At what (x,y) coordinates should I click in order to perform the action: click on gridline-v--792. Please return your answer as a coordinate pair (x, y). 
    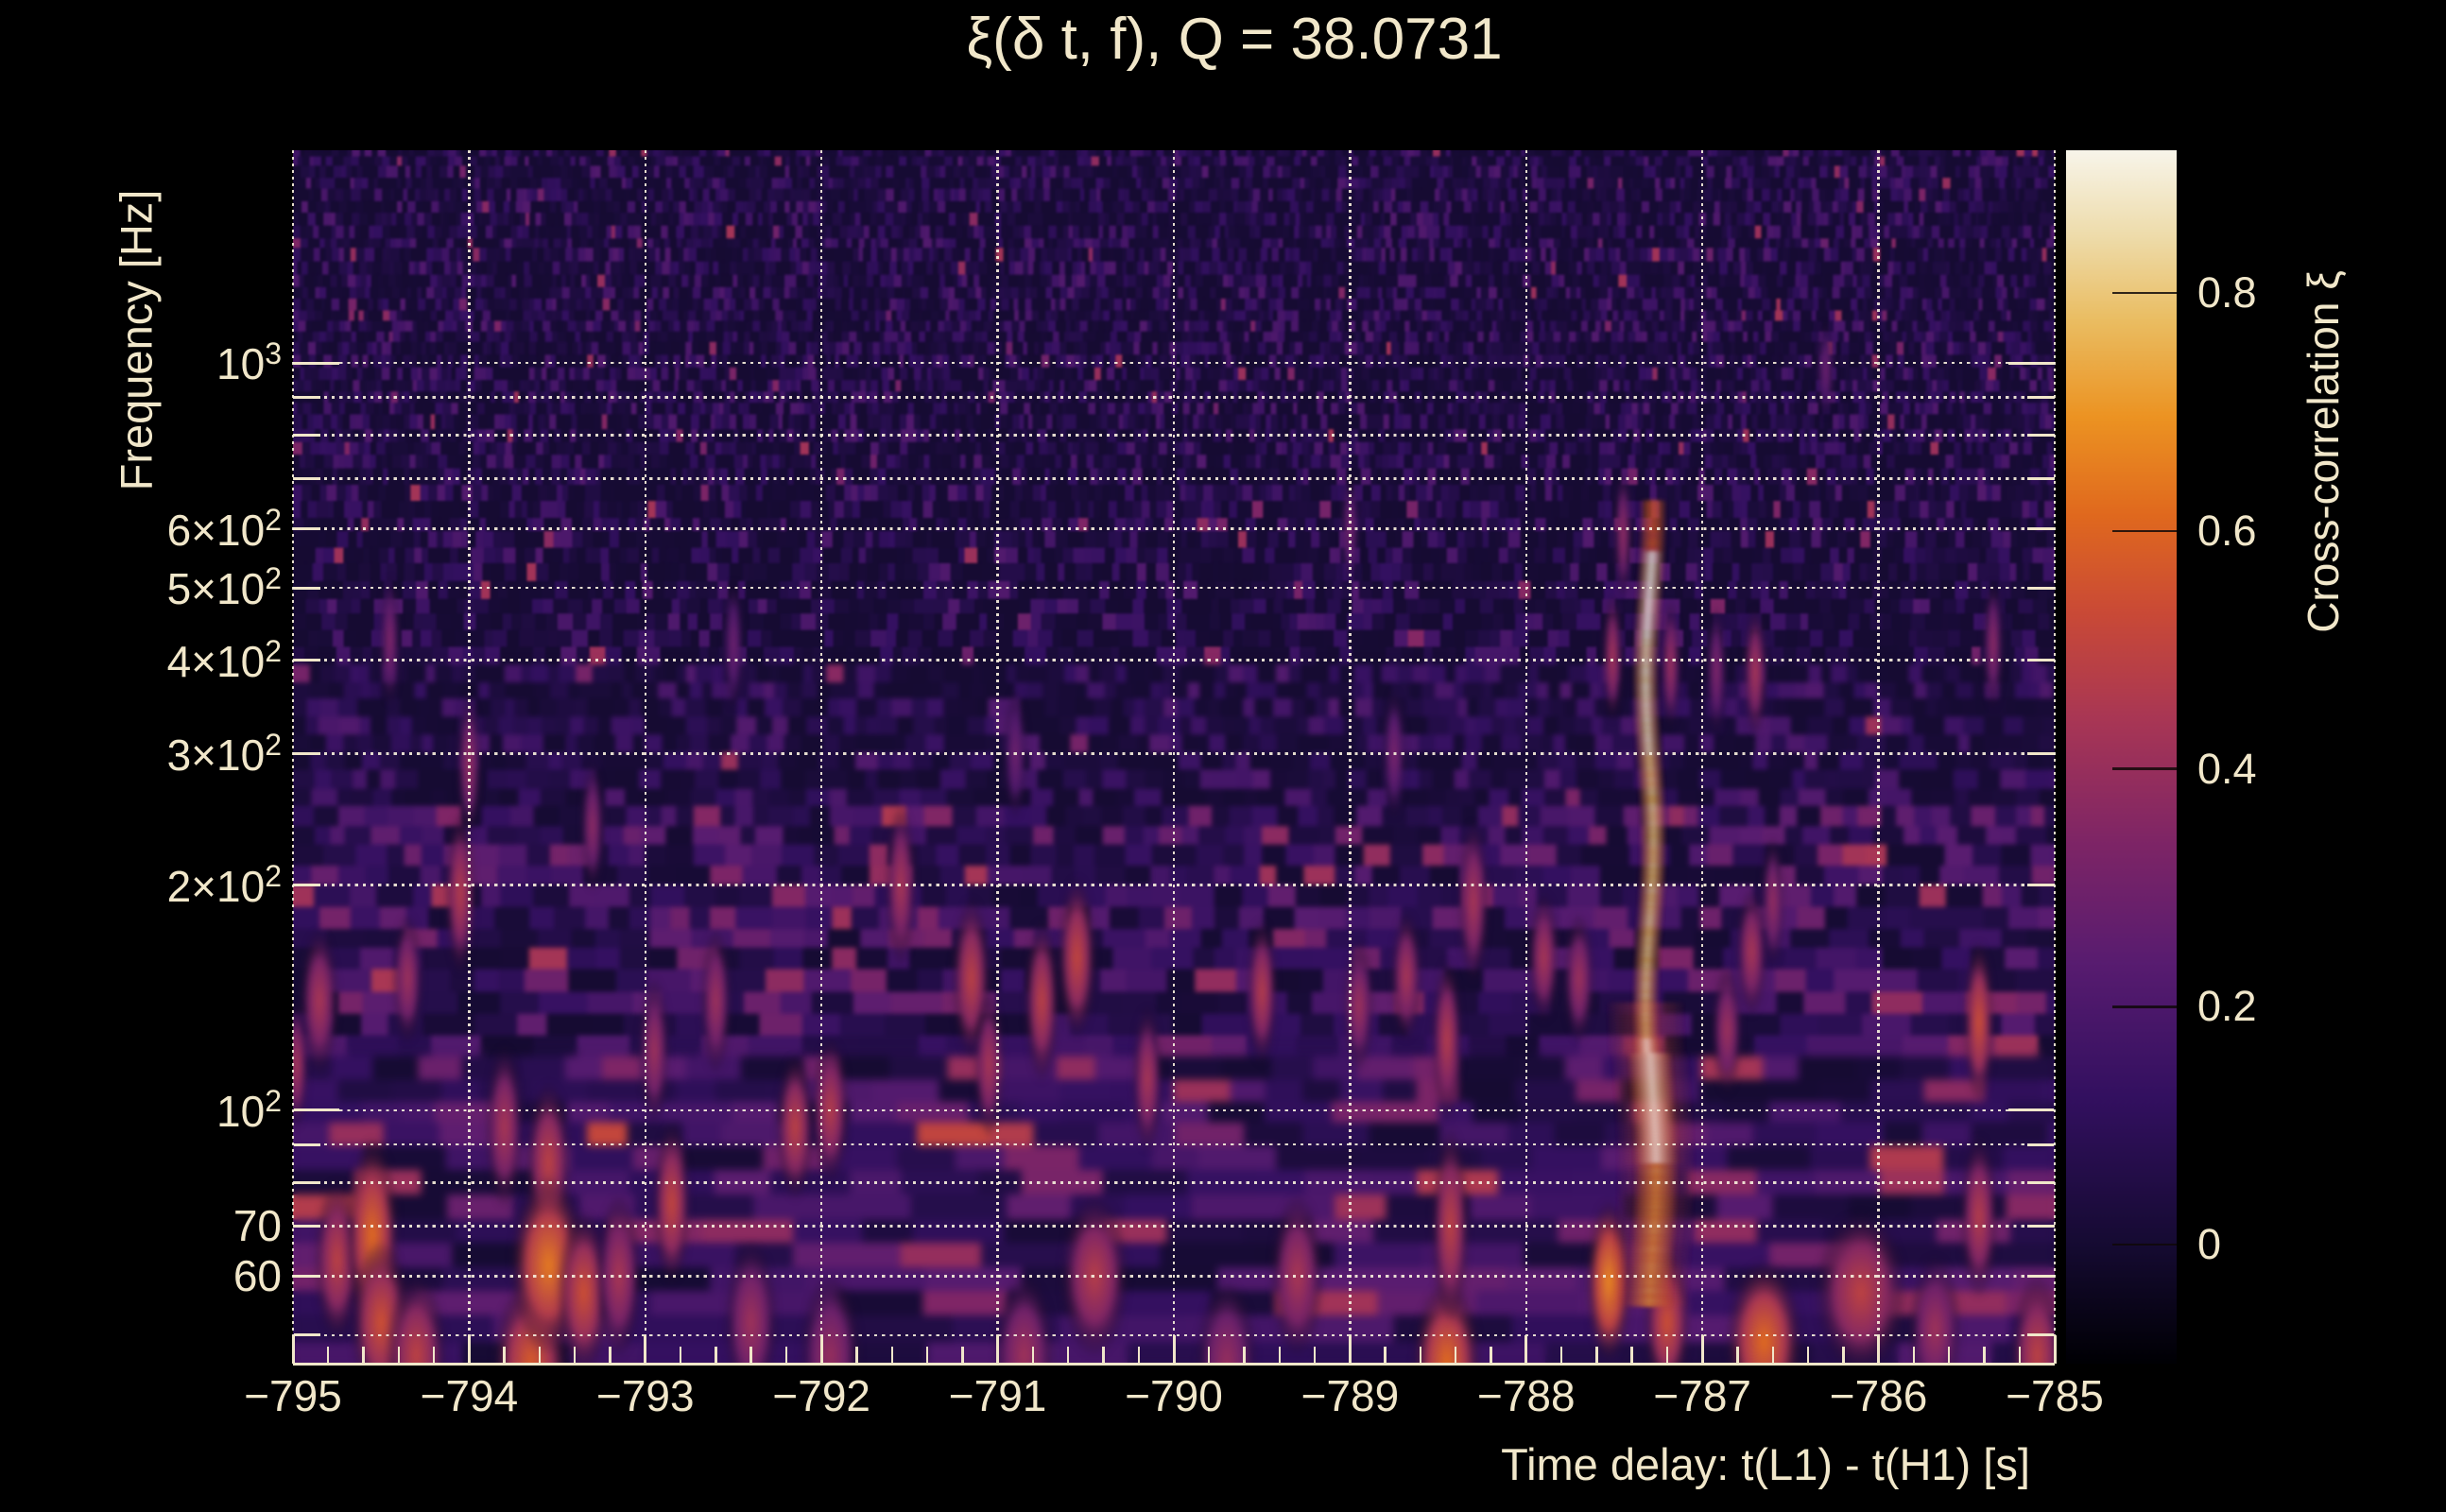
    Looking at the image, I should click on (821, 757).